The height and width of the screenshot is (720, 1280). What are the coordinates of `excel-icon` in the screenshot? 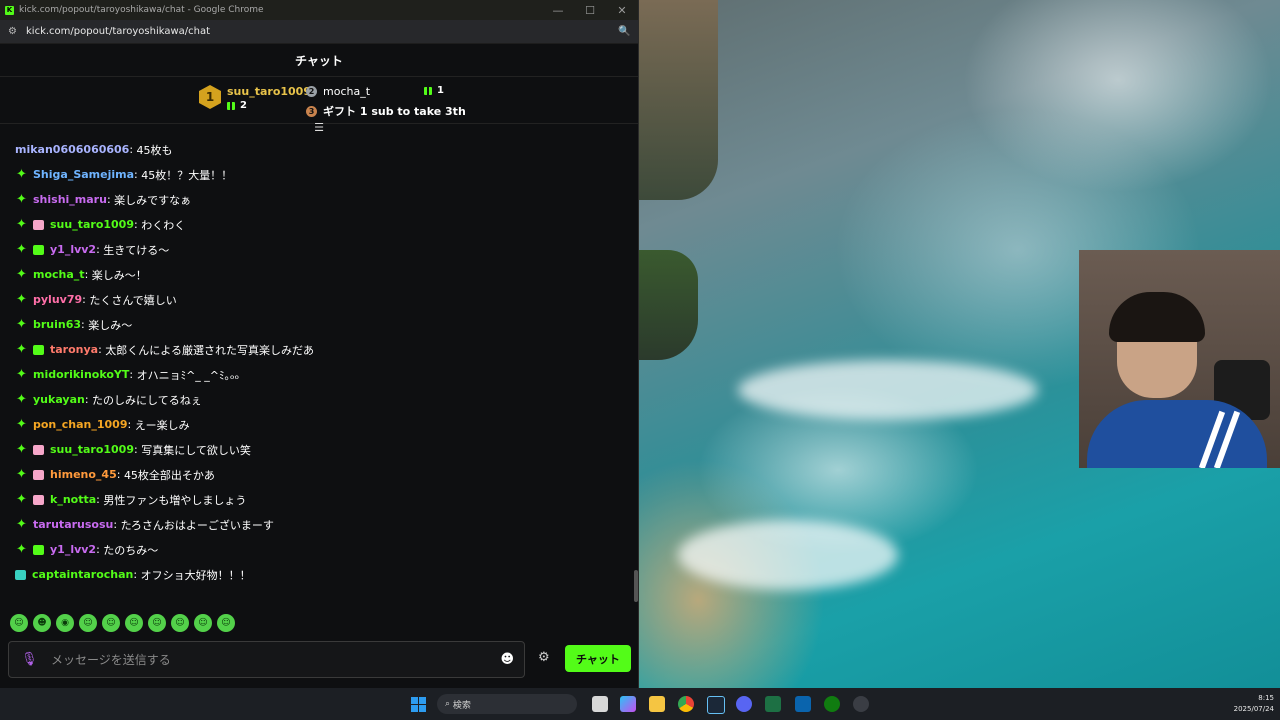 It's located at (773, 704).